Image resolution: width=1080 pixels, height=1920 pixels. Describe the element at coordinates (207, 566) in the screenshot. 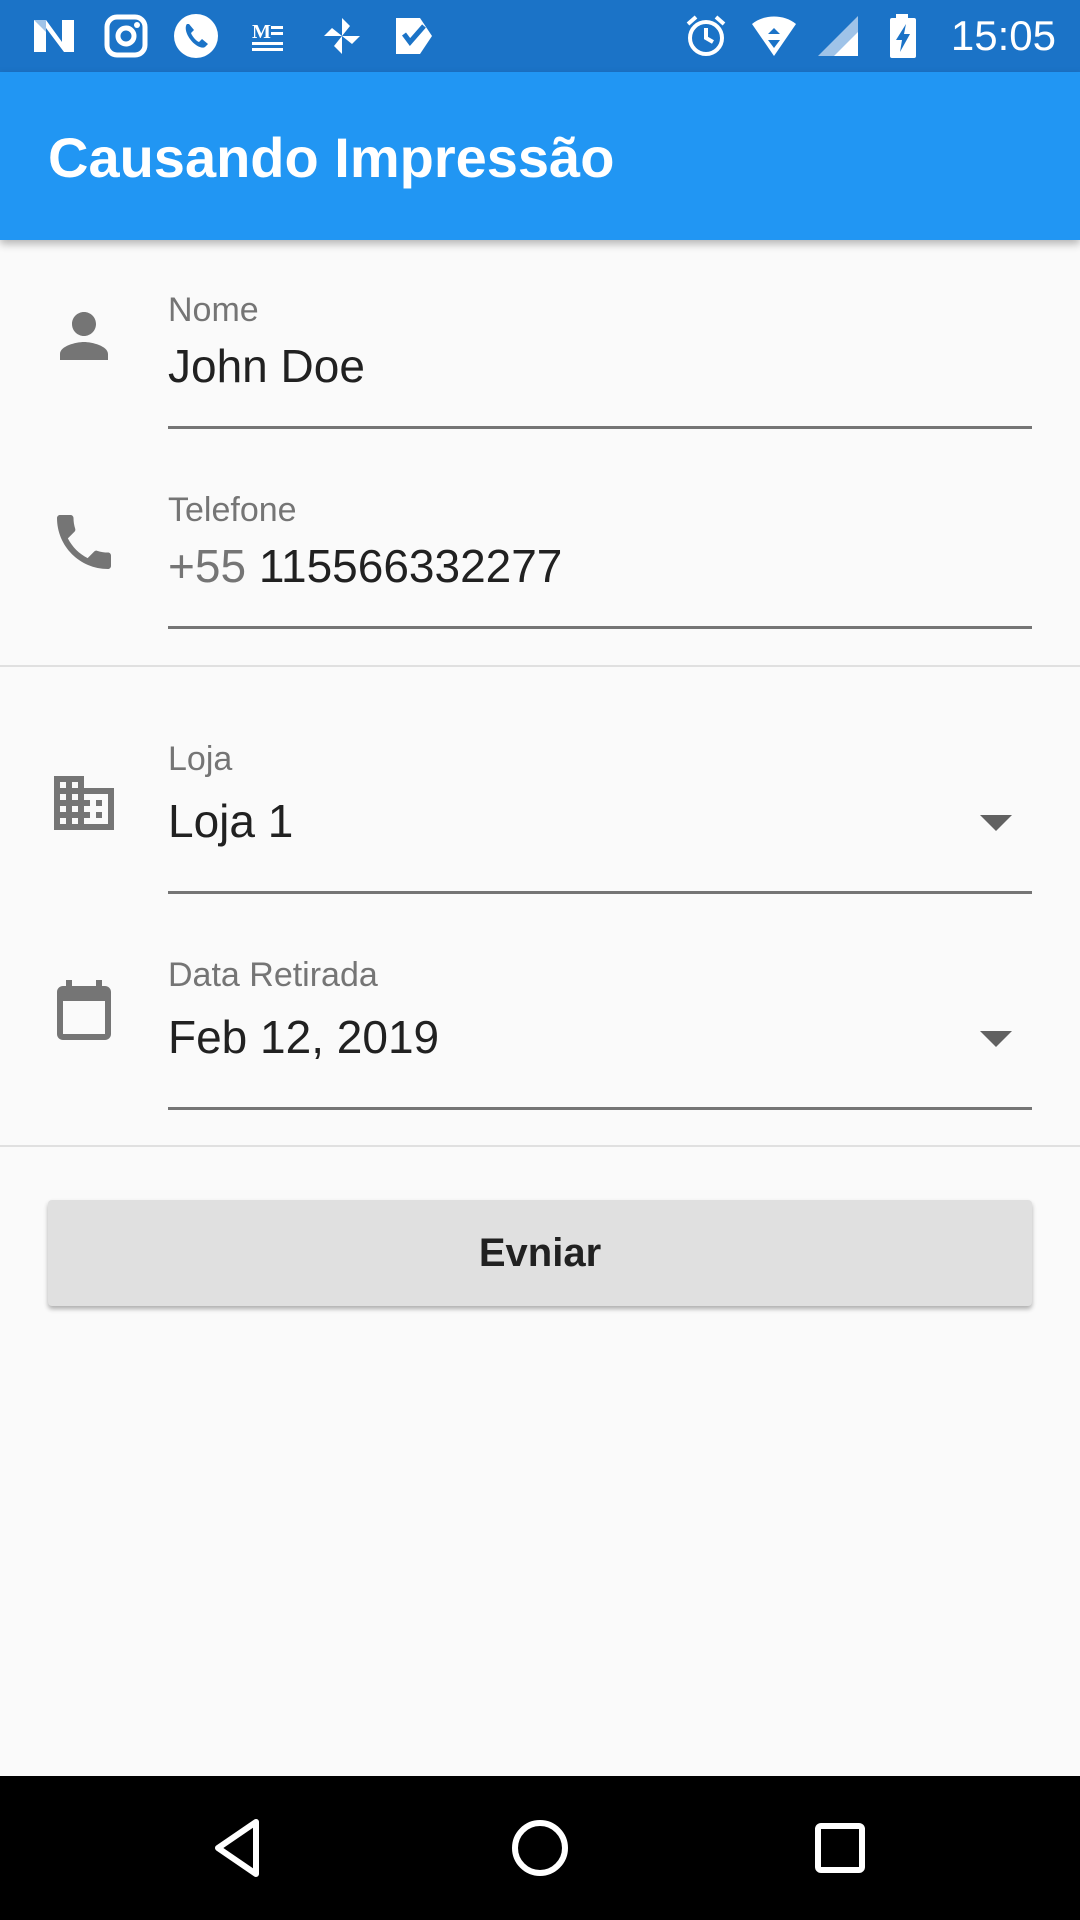

I see `telefone-prefix: +55` at that location.